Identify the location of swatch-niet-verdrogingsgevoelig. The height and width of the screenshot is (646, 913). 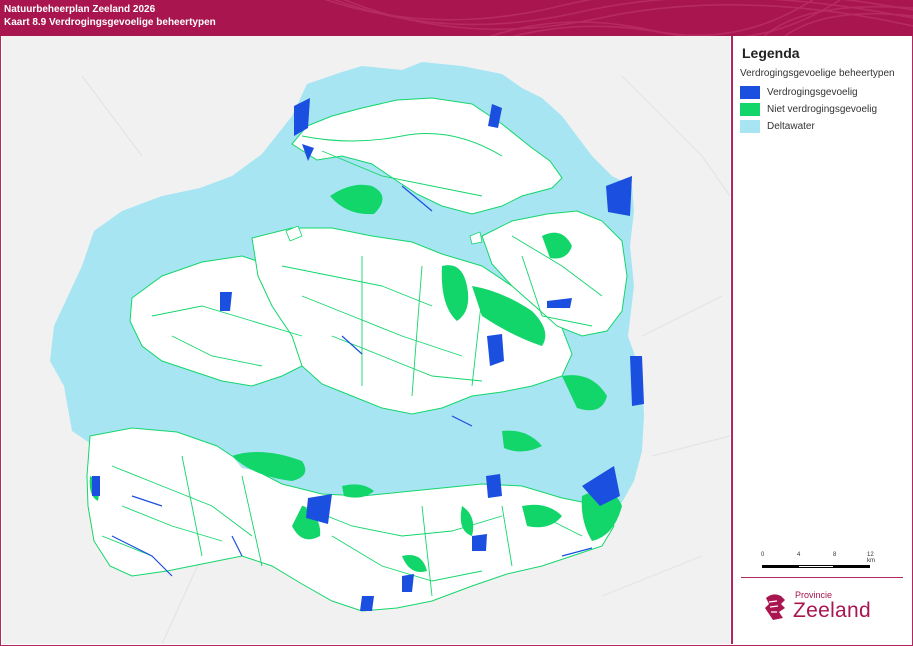
(750, 109).